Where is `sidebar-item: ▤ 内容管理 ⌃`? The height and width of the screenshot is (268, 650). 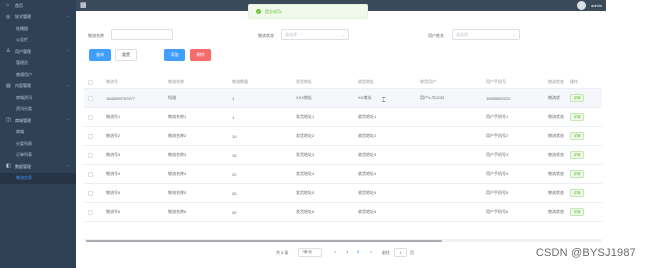
sidebar-item: ▤ 内容管理 ⌃ is located at coordinates (38, 87).